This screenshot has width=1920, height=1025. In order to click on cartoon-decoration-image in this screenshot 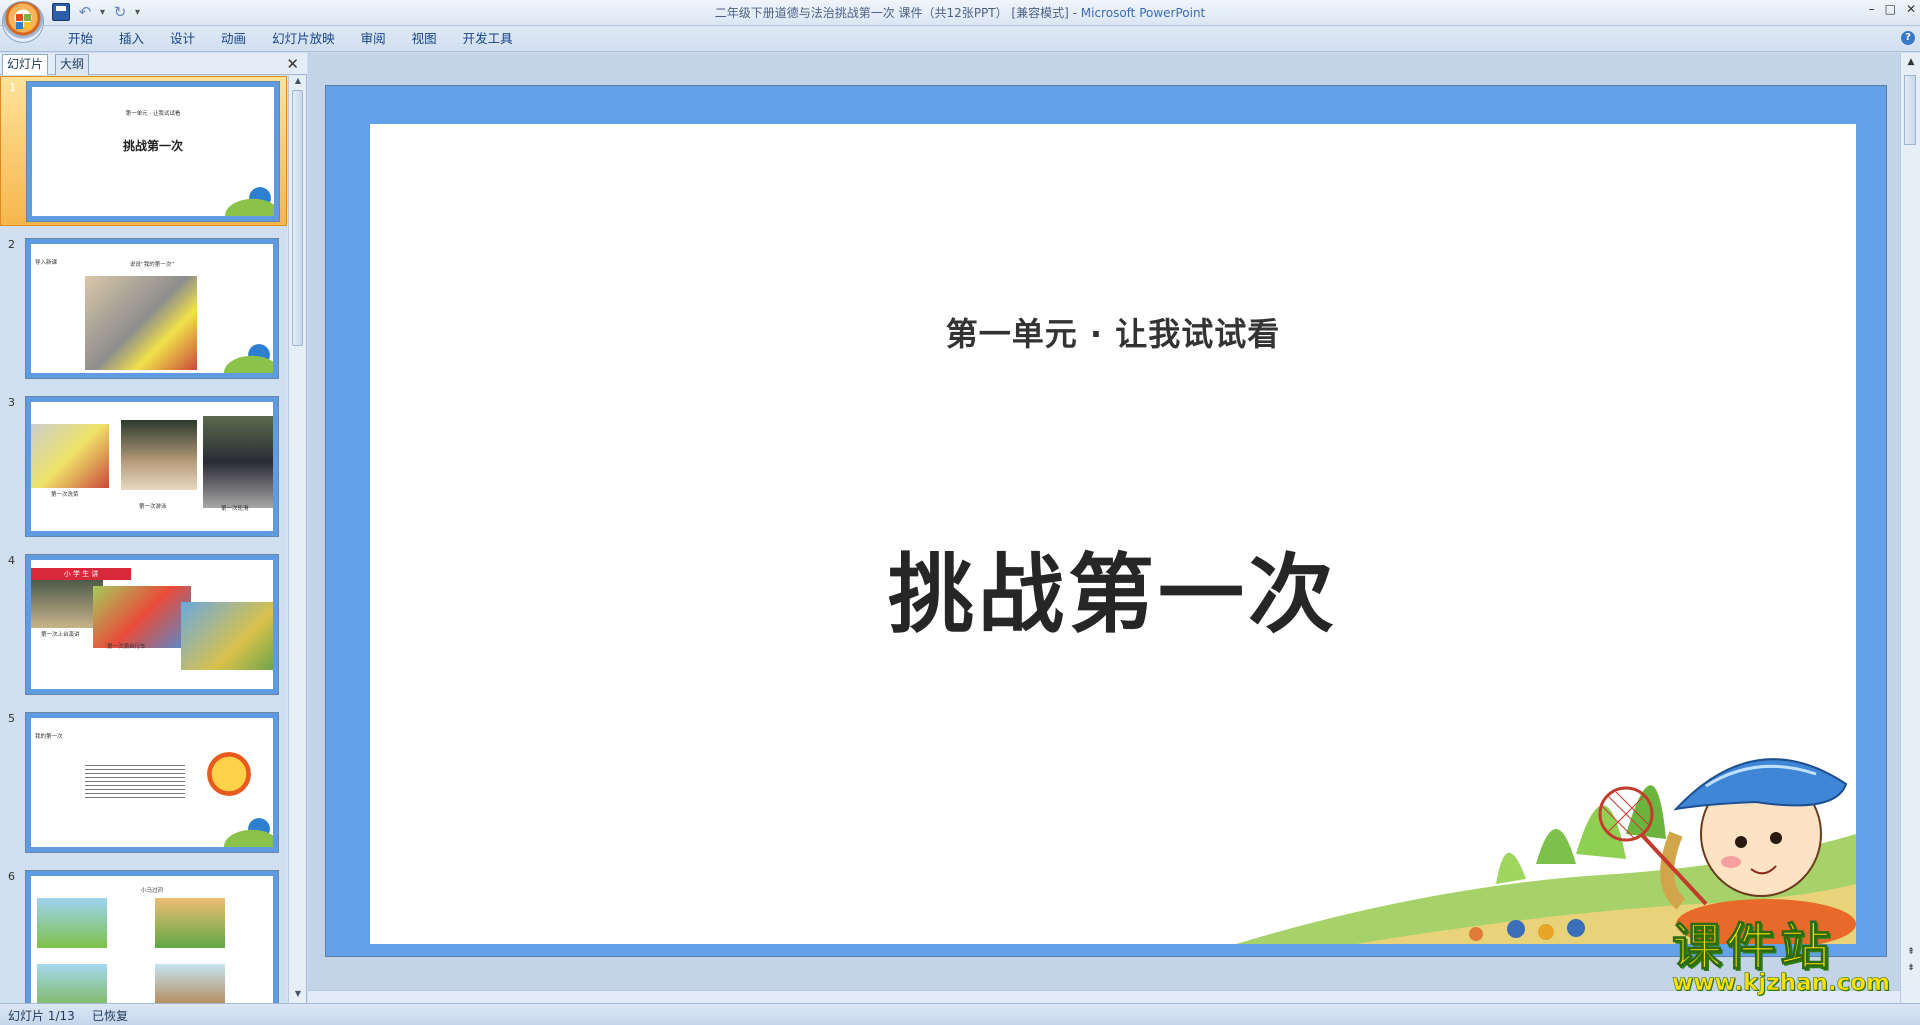, I will do `click(1546, 851)`.